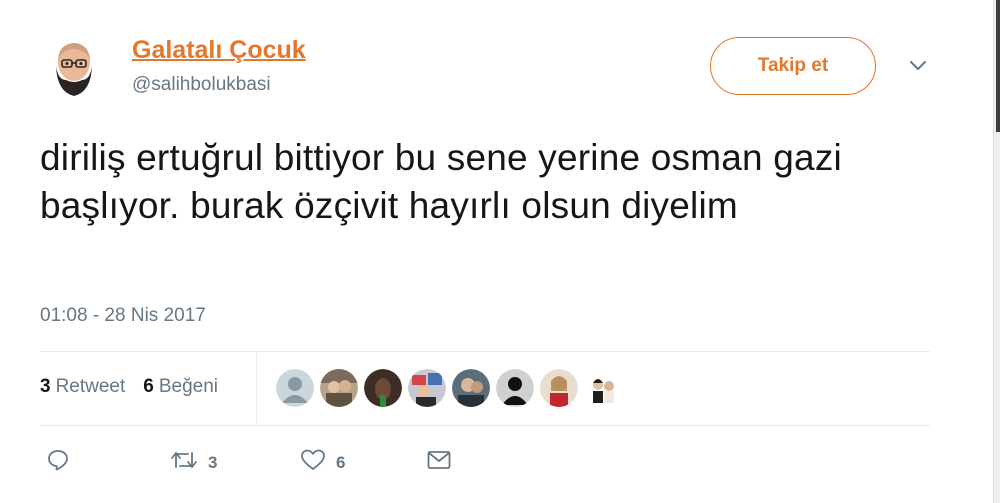  Describe the element at coordinates (341, 462) in the screenshot. I see `like-count: 6` at that location.